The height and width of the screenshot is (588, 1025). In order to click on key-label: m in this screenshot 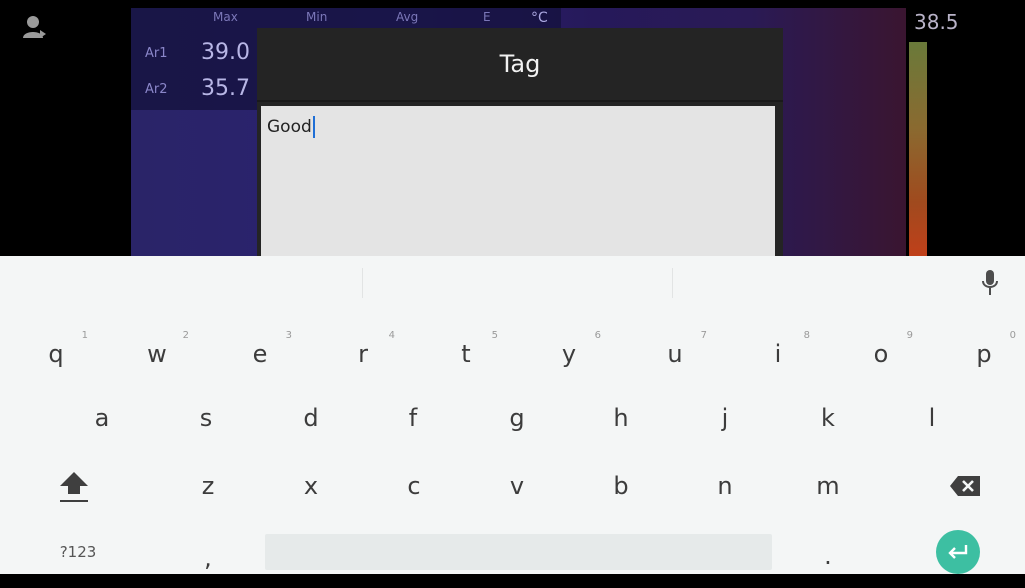, I will do `click(828, 486)`.